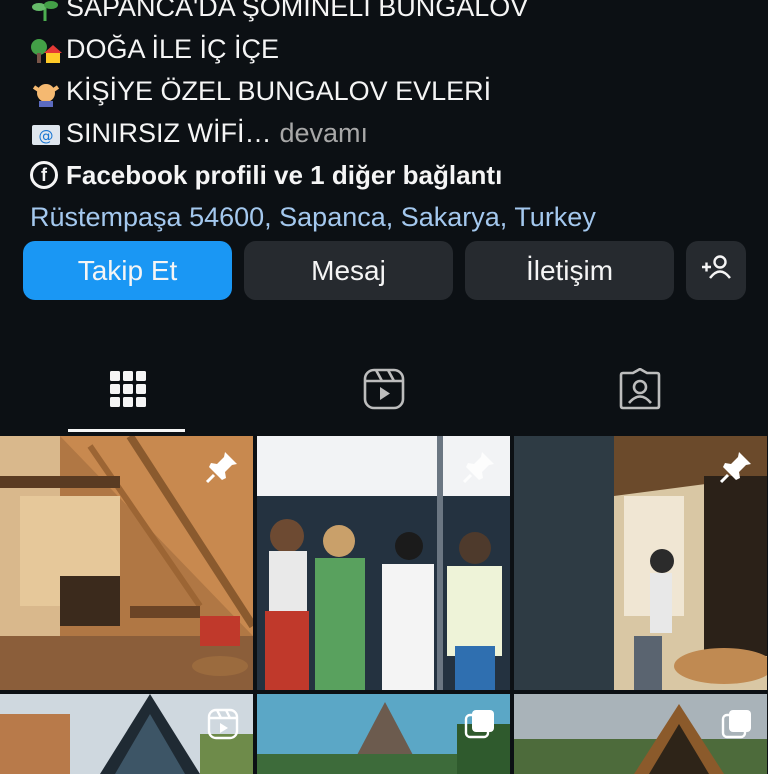 The width and height of the screenshot is (768, 774). Describe the element at coordinates (279, 91) in the screenshot. I see `bio-text-2: KİŞİYE ÖZEL BUNGALOV EVLERİ` at that location.